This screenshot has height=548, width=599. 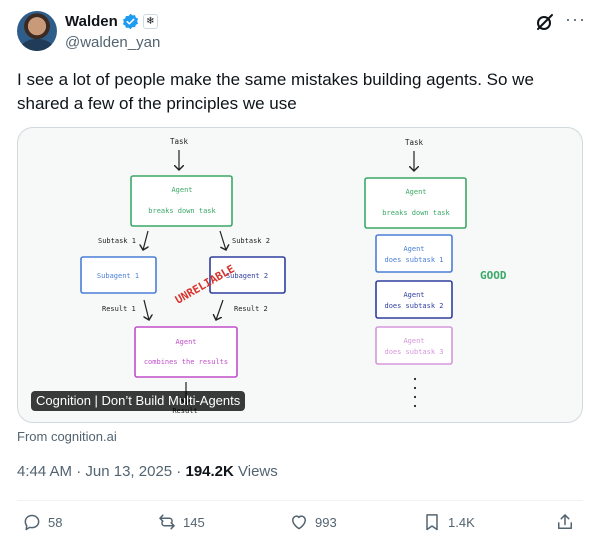 What do you see at coordinates (44, 471) in the screenshot?
I see `tweet-time: 4:44 AM` at bounding box center [44, 471].